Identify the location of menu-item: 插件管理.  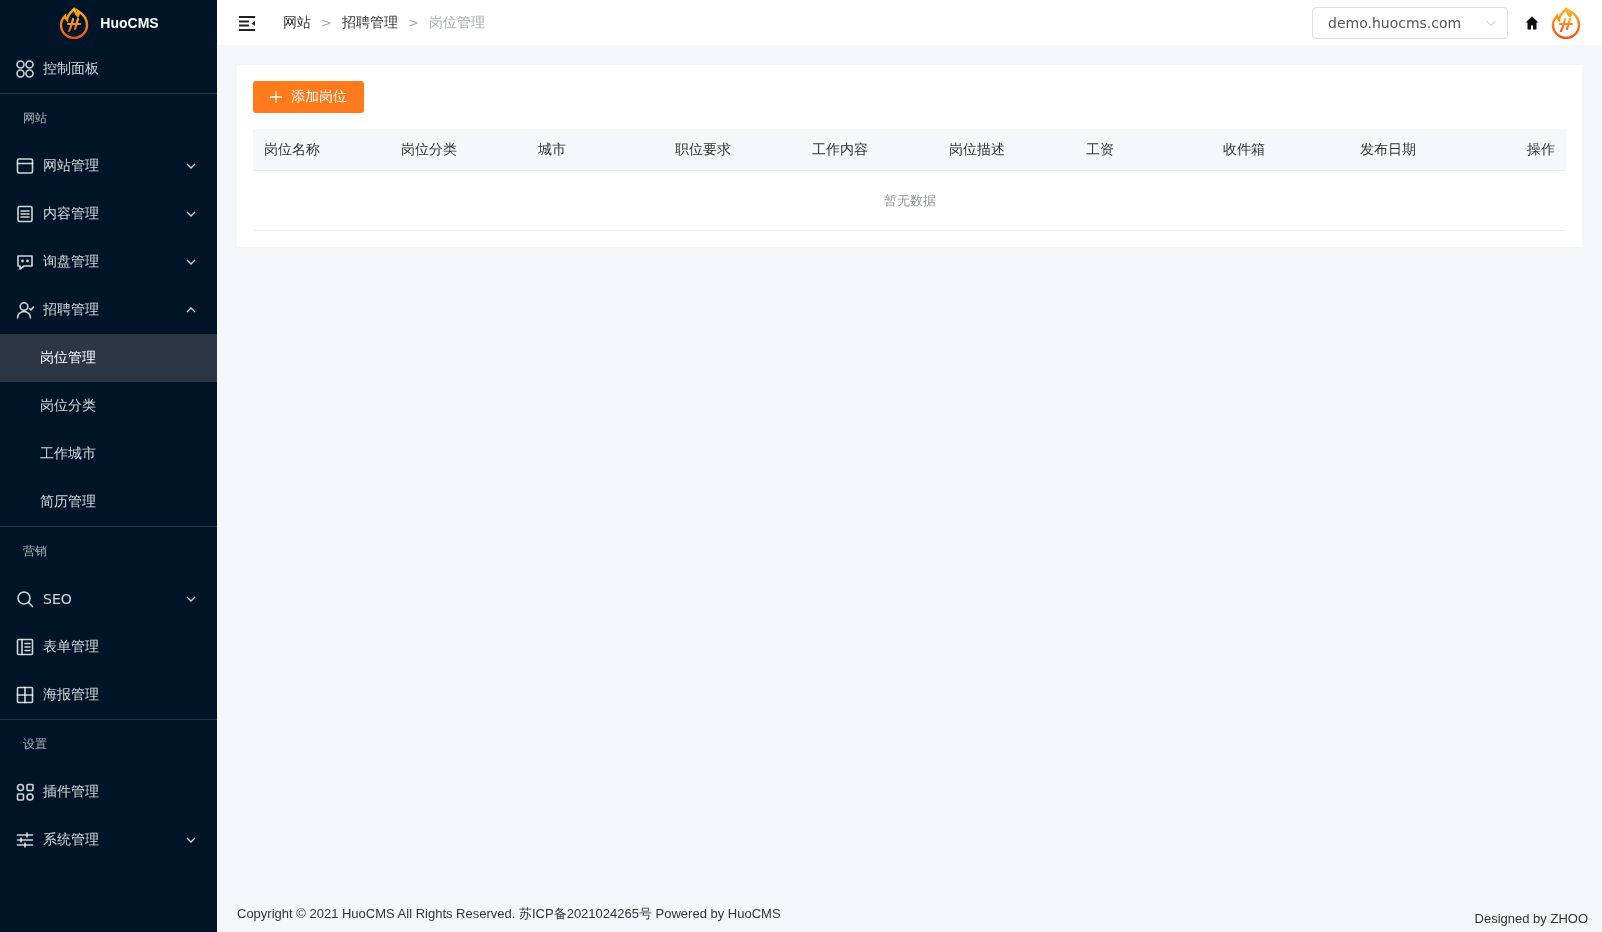
(108, 792).